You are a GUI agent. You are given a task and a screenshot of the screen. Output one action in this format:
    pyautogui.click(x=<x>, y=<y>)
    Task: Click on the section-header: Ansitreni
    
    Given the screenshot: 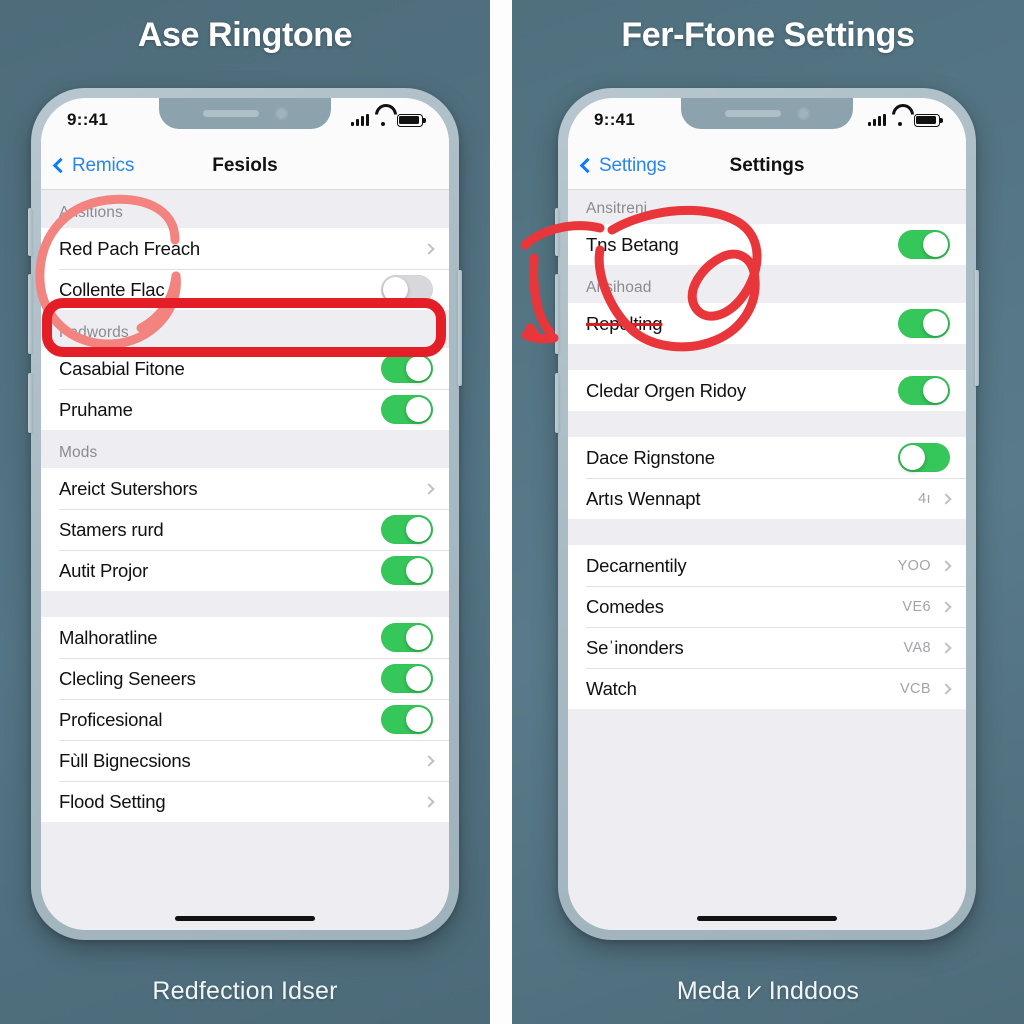 What is the action you would take?
    pyautogui.click(x=767, y=207)
    